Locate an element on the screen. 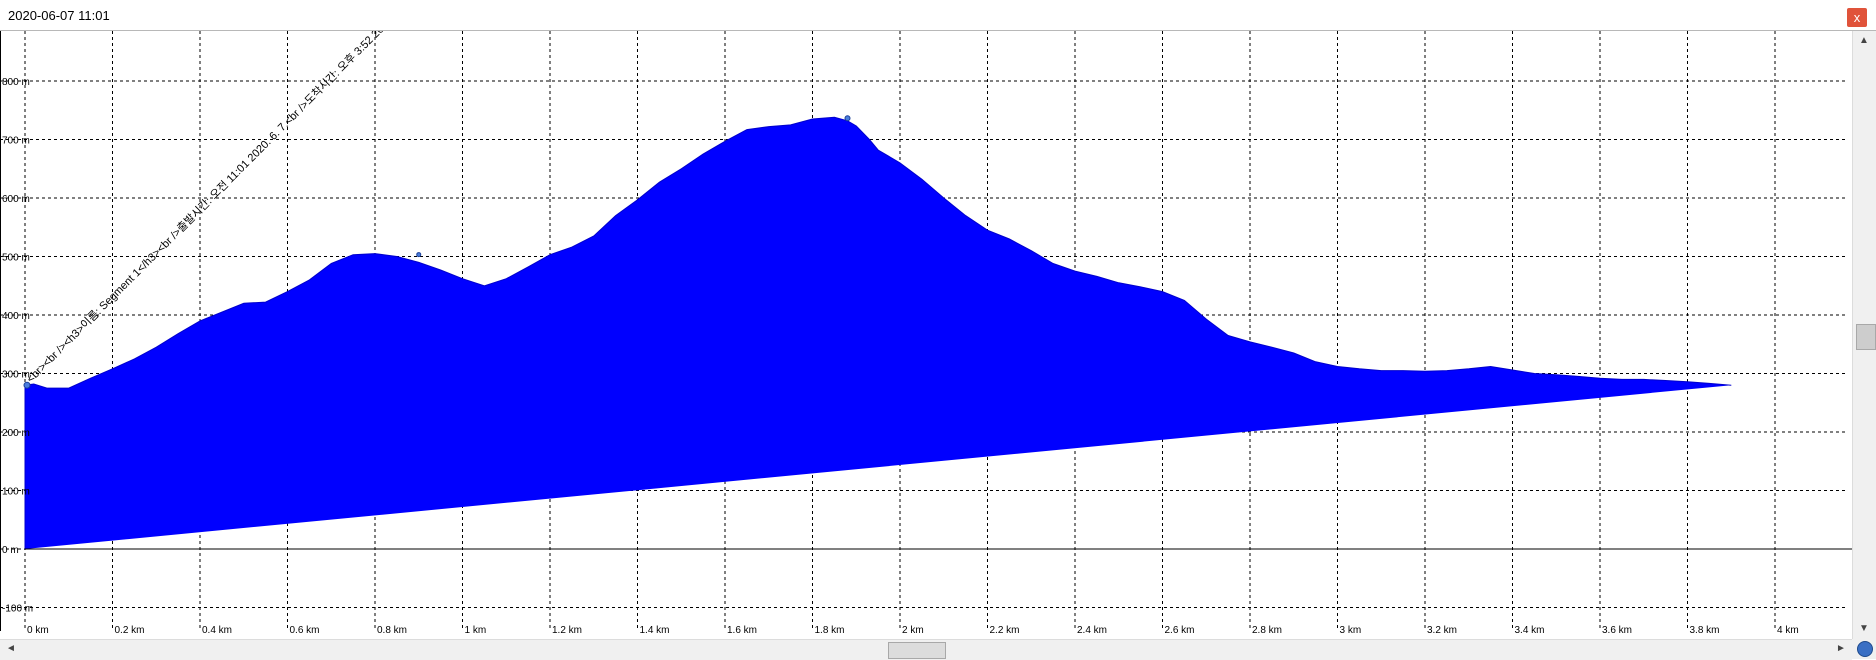 This screenshot has width=1876, height=660. x-tick-label: 0.2 km is located at coordinates (130, 630).